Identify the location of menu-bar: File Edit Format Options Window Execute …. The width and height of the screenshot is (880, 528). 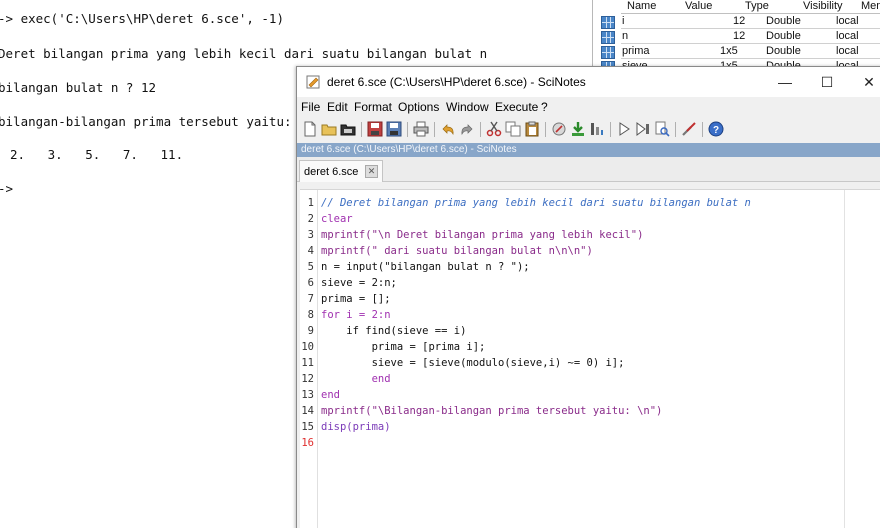
(588, 107).